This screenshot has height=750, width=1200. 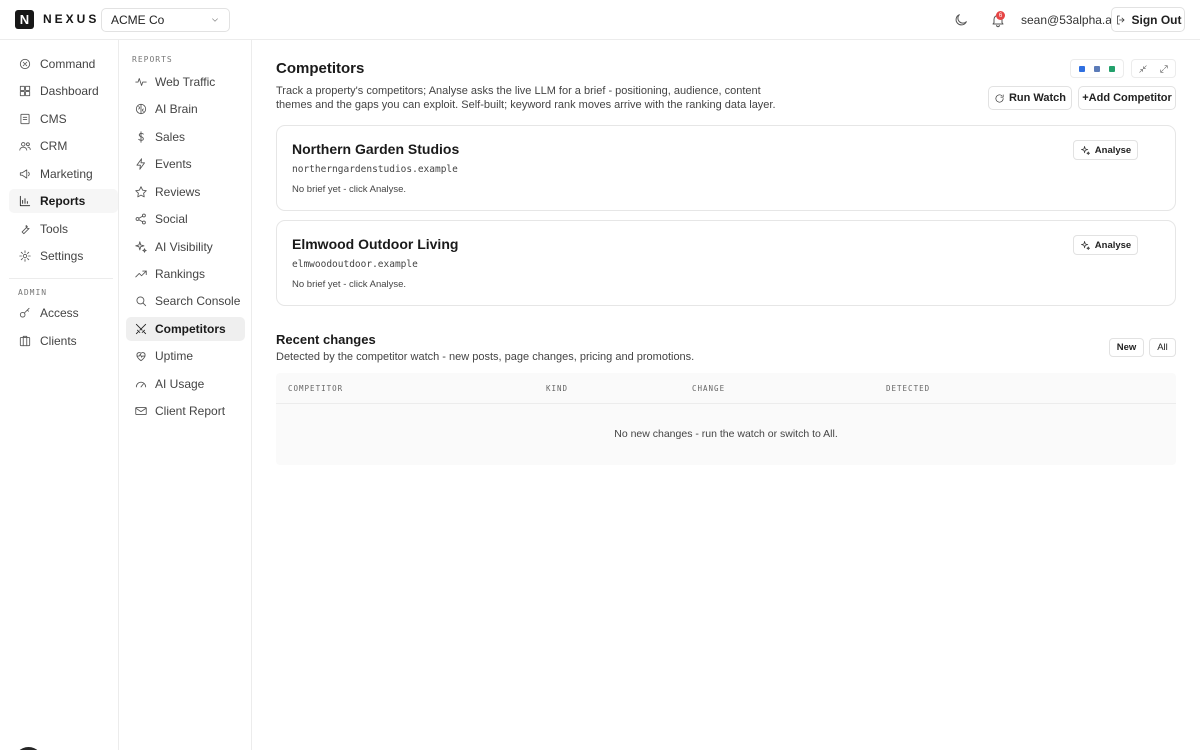 I want to click on cms-icon, so click(x=25, y=119).